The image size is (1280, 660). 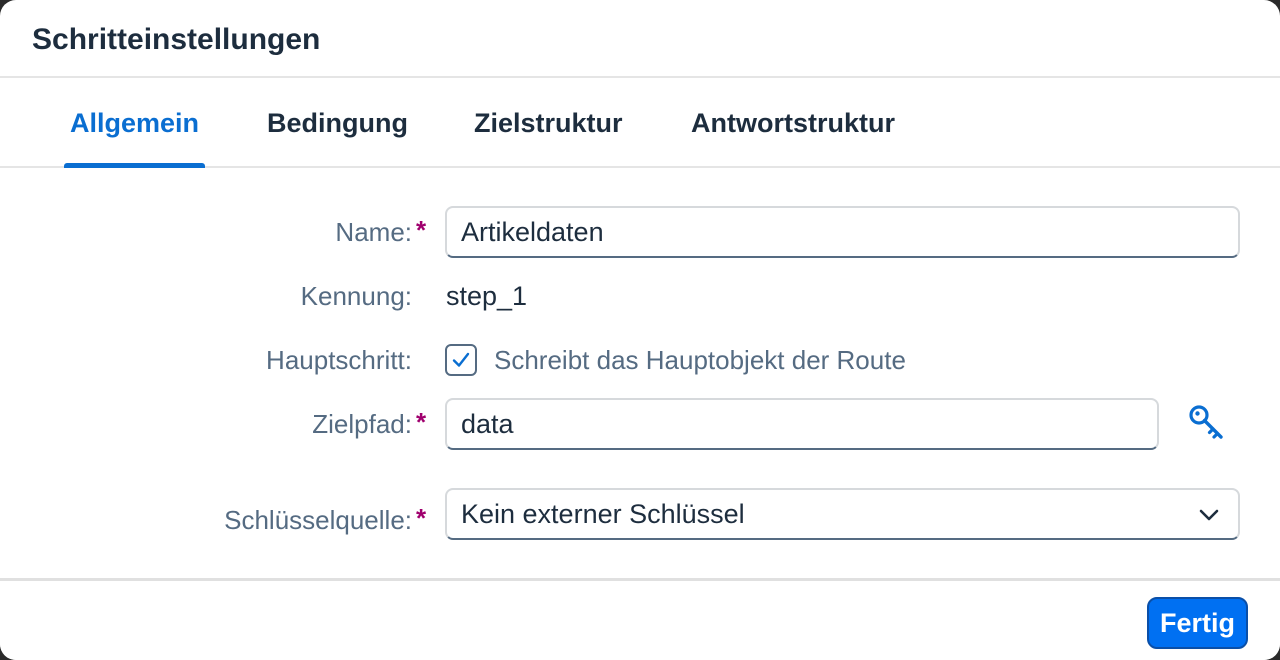 I want to click on name-required-marker: *, so click(x=421, y=230).